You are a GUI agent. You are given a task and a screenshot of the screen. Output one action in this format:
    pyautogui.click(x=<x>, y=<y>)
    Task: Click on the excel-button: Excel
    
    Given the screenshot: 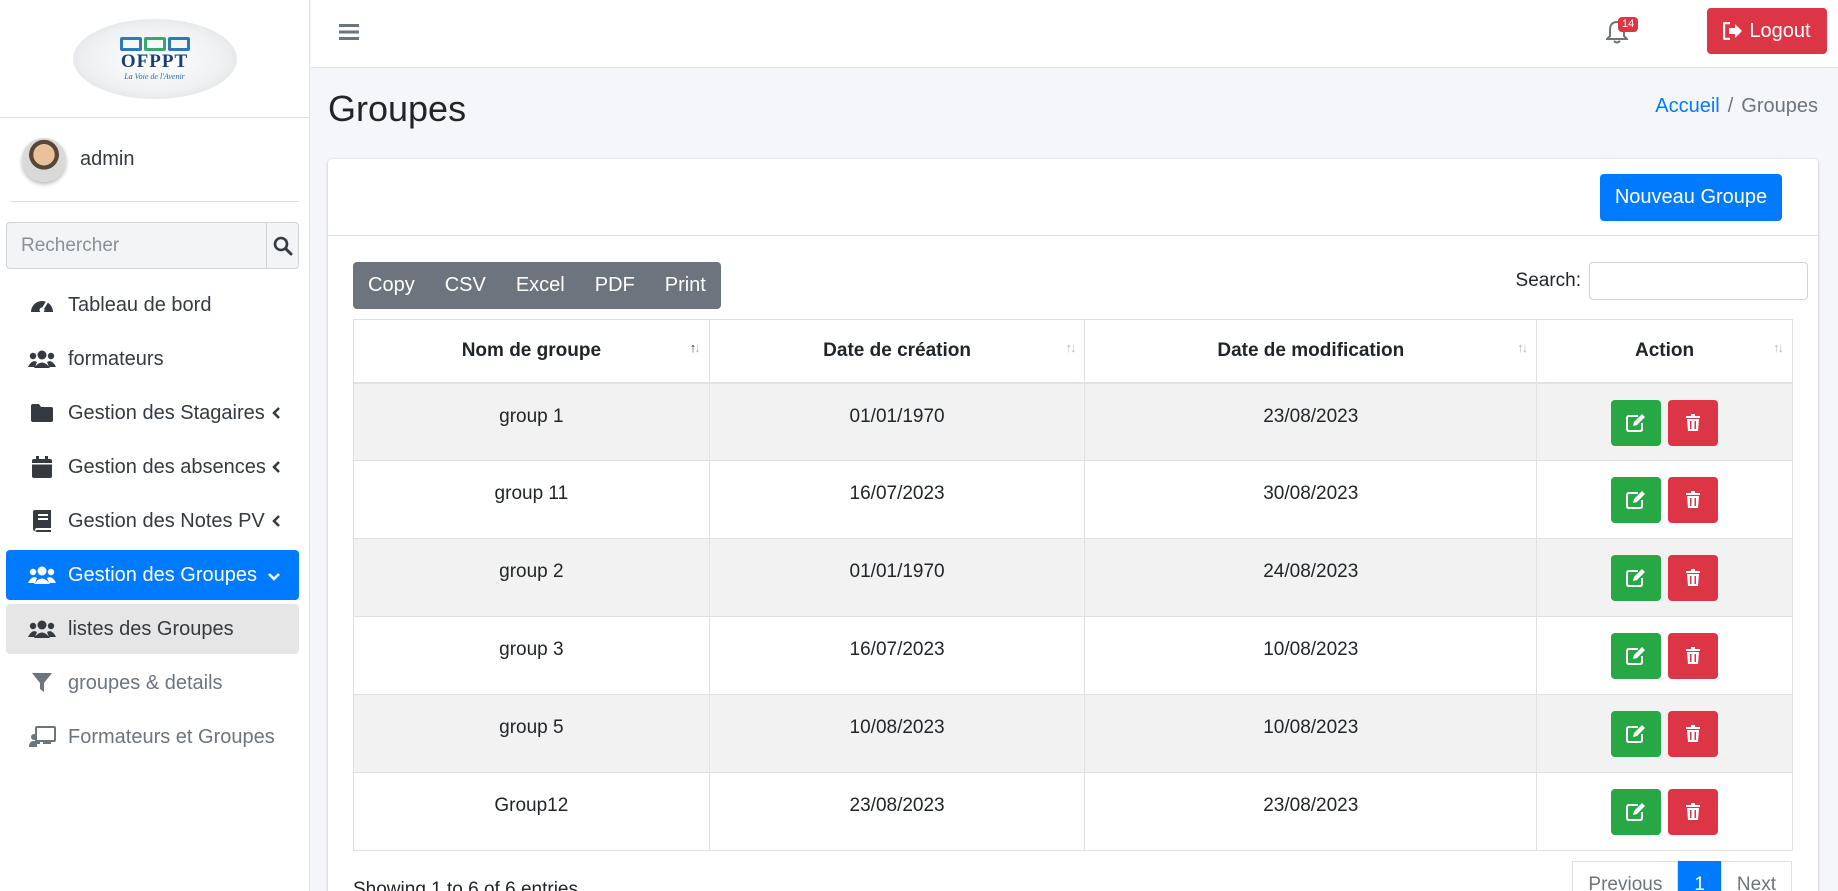 What is the action you would take?
    pyautogui.click(x=540, y=285)
    